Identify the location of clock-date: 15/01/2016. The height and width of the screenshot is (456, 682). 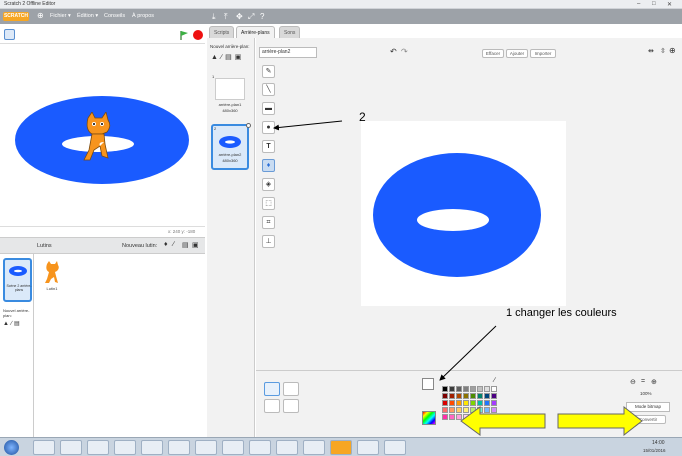
(654, 450).